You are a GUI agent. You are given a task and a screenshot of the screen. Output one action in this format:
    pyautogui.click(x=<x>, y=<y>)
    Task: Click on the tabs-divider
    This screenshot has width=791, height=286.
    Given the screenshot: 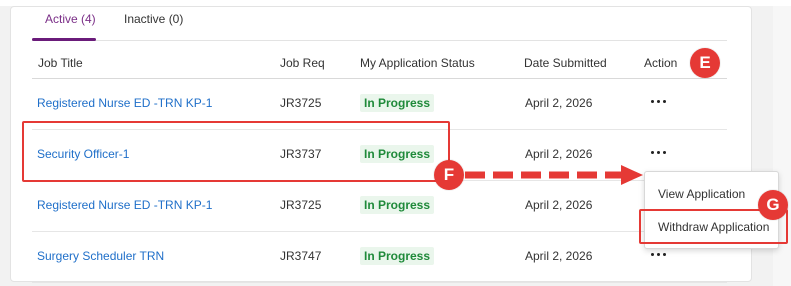 What is the action you would take?
    pyautogui.click(x=379, y=40)
    